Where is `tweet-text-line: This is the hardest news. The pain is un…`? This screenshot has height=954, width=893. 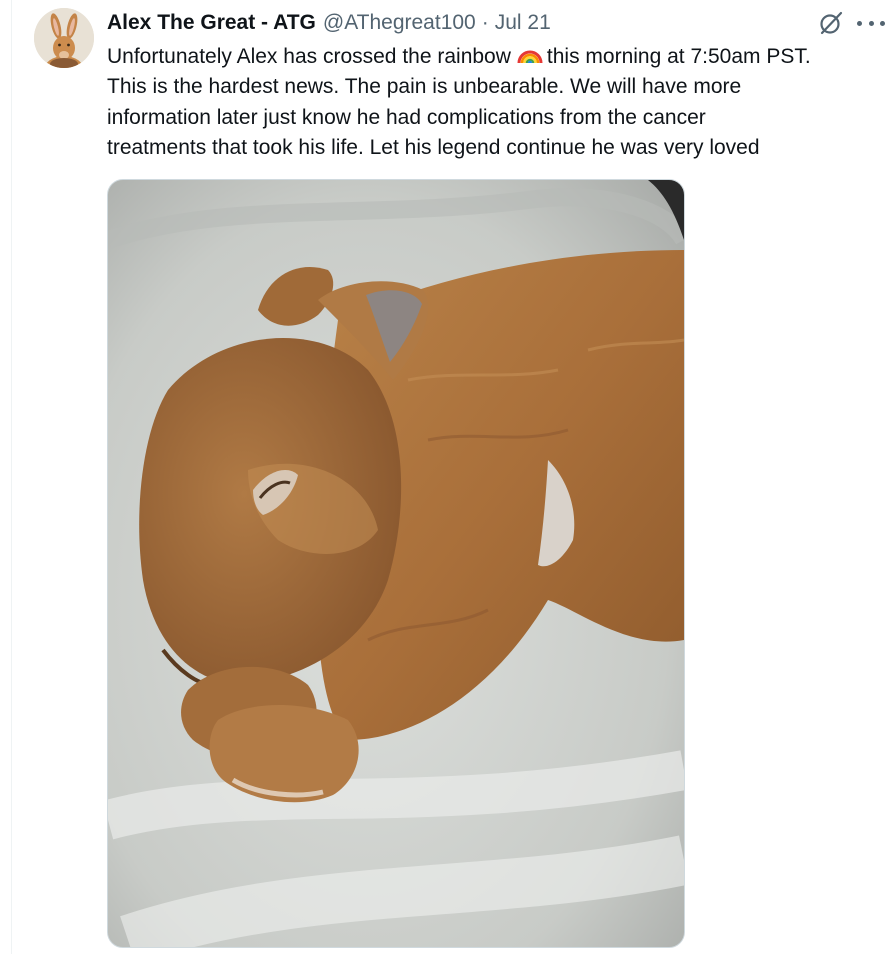 tweet-text-line: This is the hardest news. The pain is un… is located at coordinates (424, 87).